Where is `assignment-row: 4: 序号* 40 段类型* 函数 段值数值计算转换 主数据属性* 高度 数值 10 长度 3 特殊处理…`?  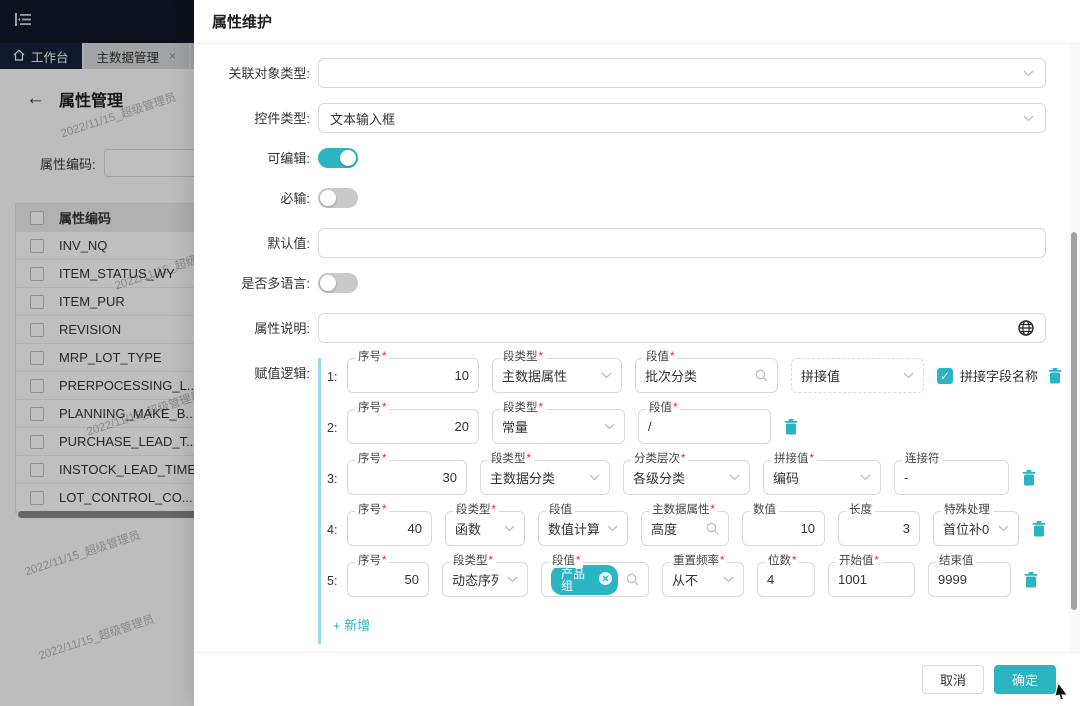 assignment-row: 4: 序号* 40 段类型* 函数 段值数值计算转换 主数据属性* 高度 数值 10 长度 3 特殊处理… is located at coordinates (686, 525).